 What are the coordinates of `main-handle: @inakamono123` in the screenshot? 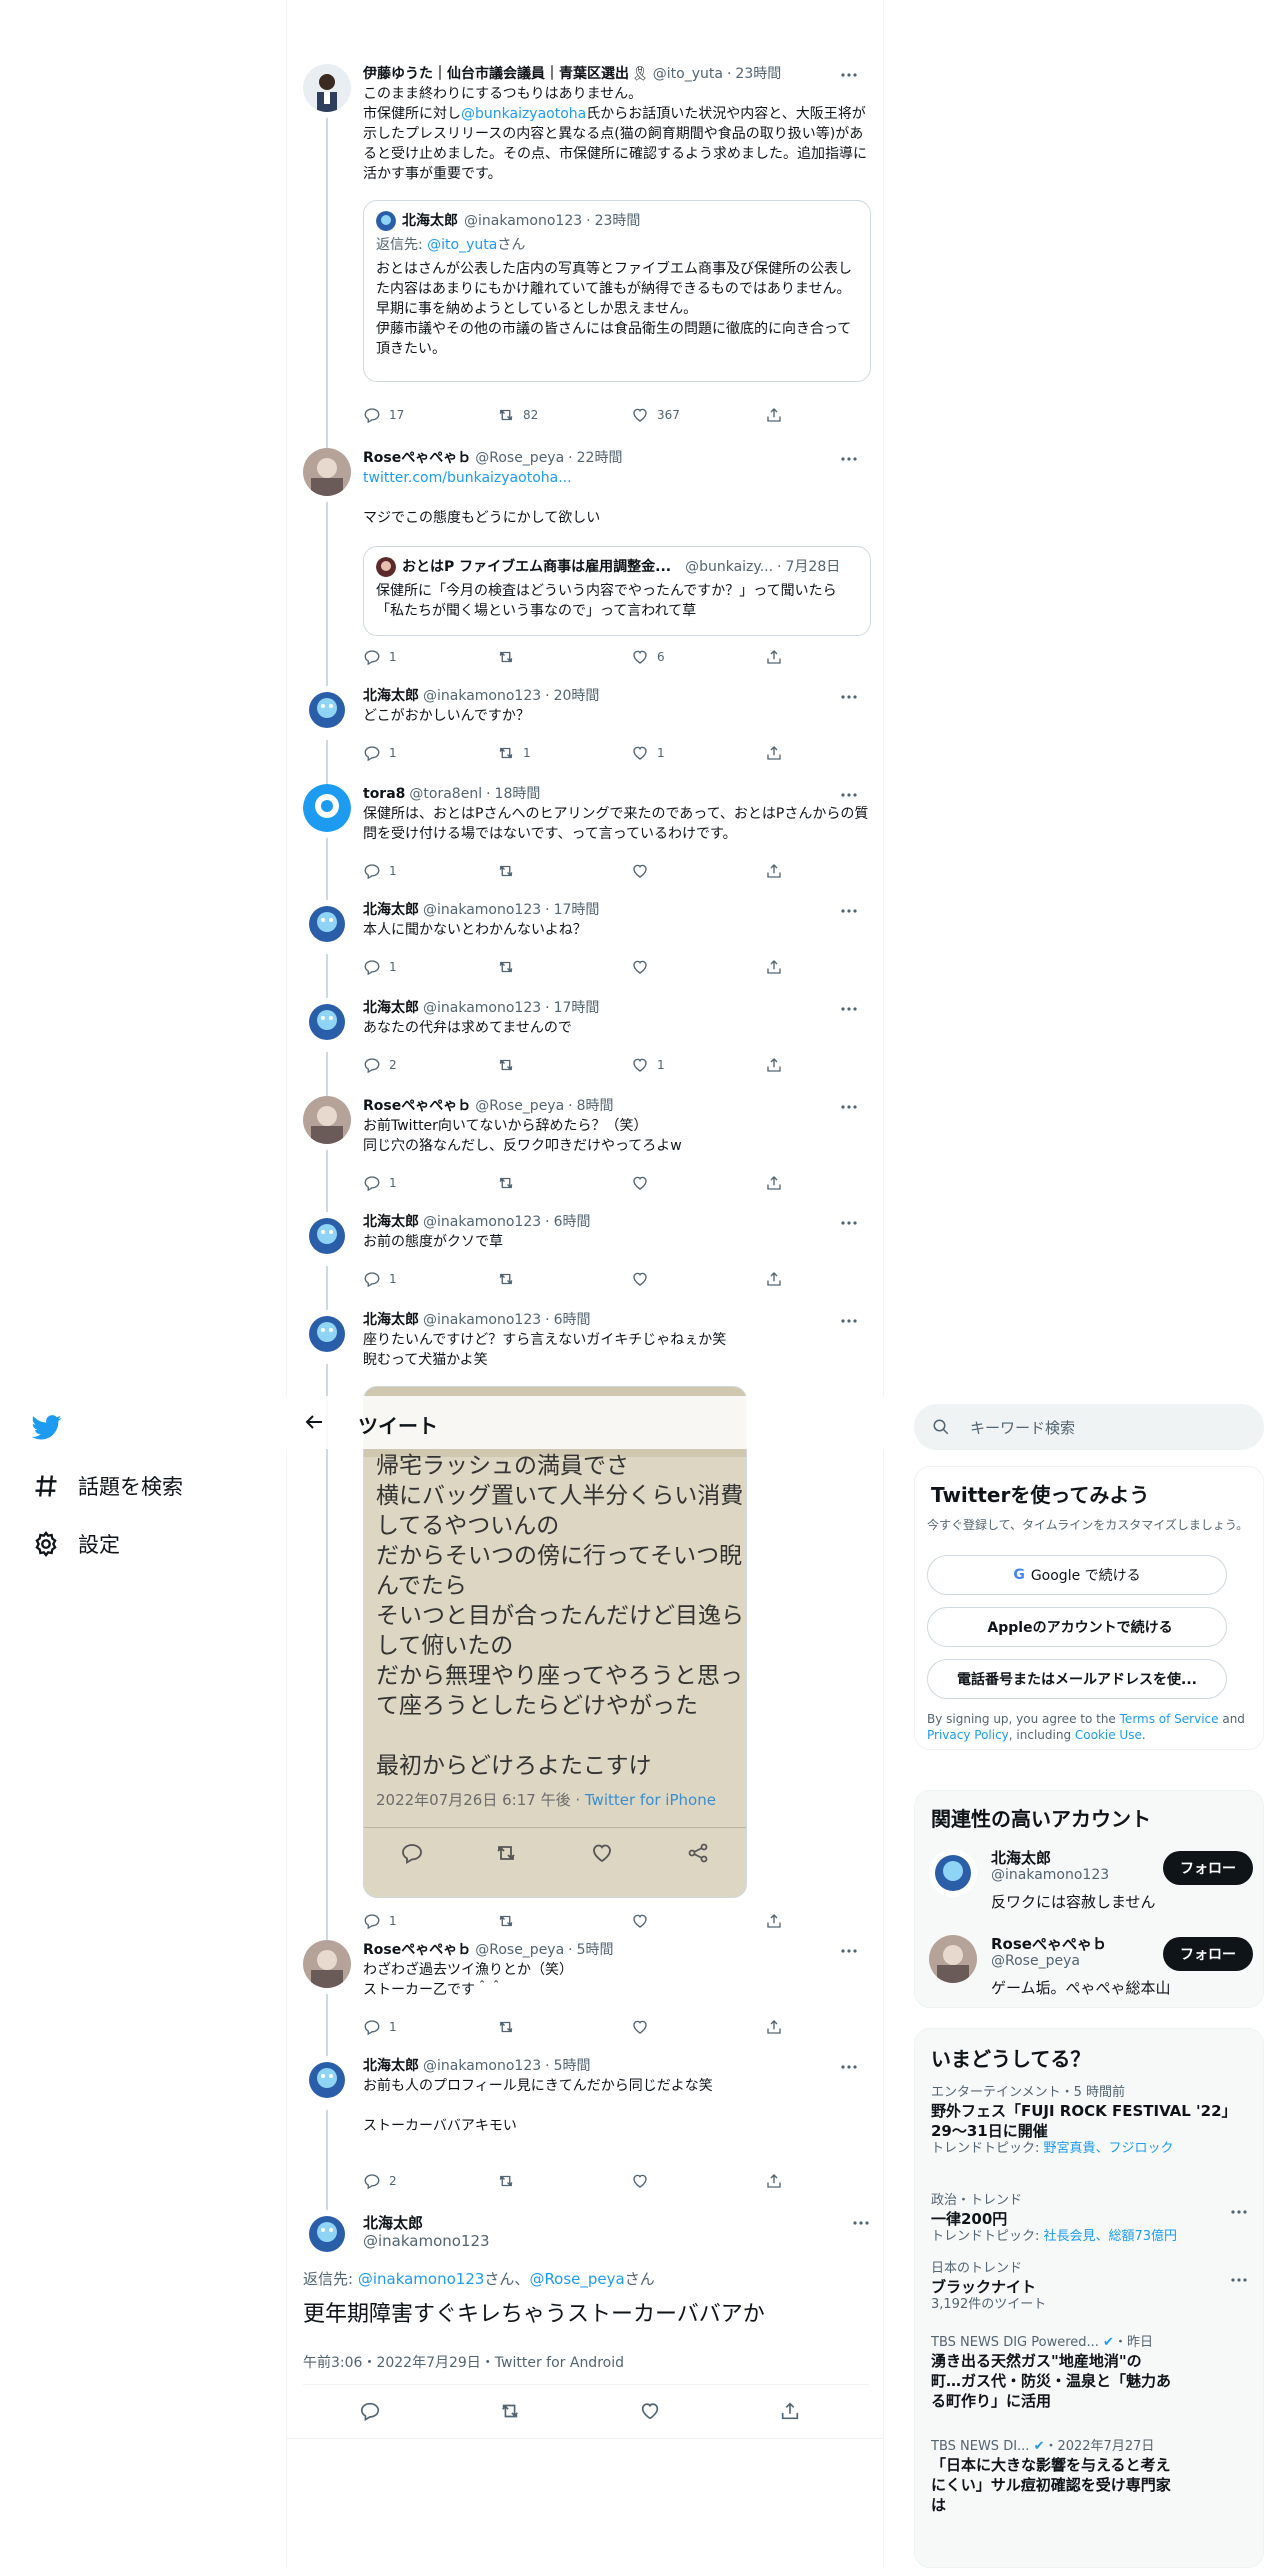 It's located at (426, 2241).